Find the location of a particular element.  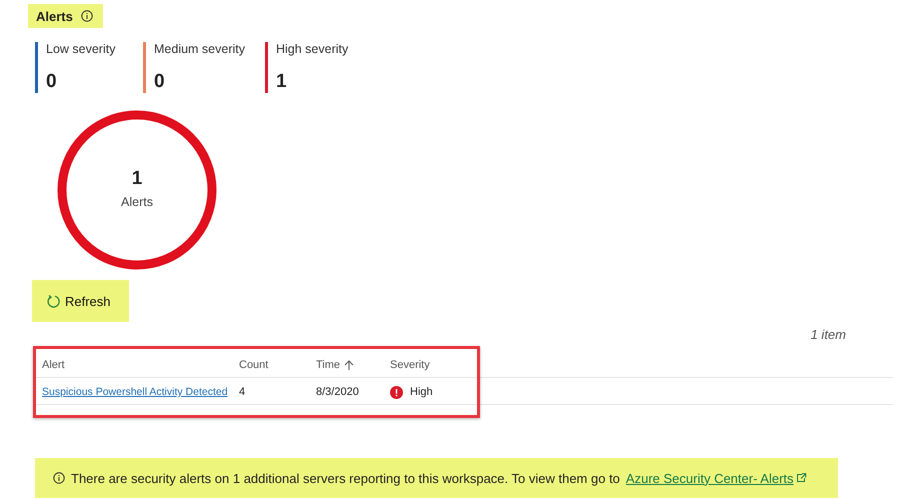

sort-arrow-icon is located at coordinates (349, 365).